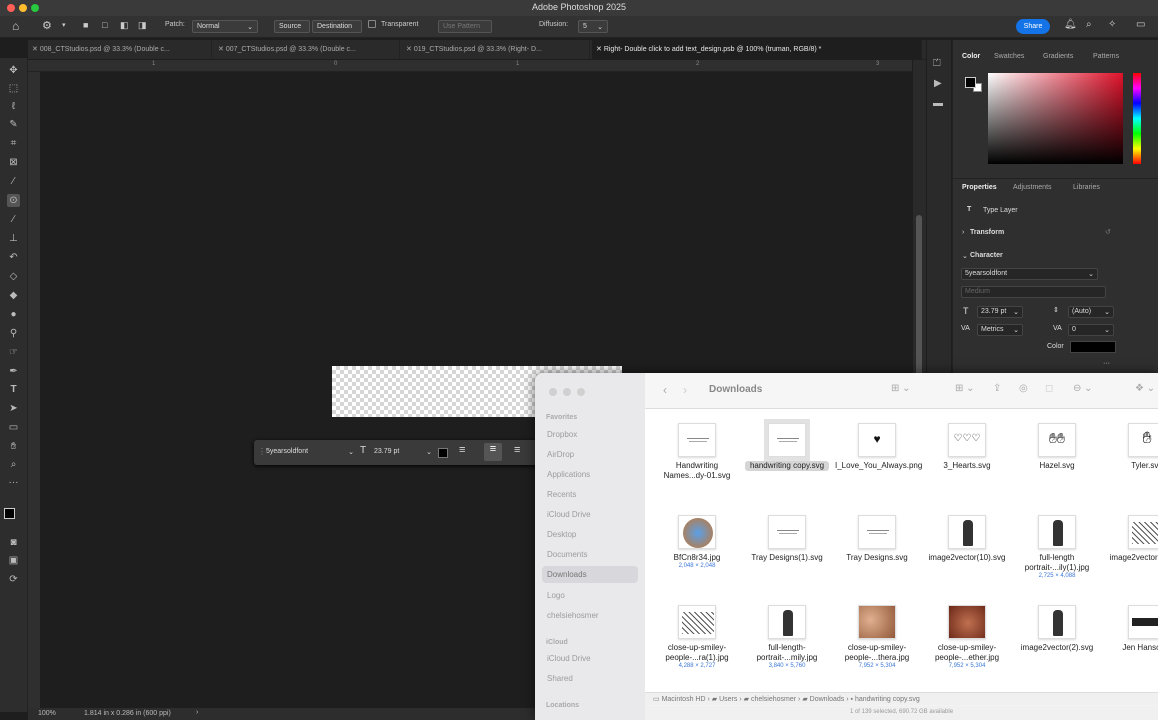  What do you see at coordinates (13, 464) in the screenshot?
I see `zoom-tool-icon: ⌕` at bounding box center [13, 464].